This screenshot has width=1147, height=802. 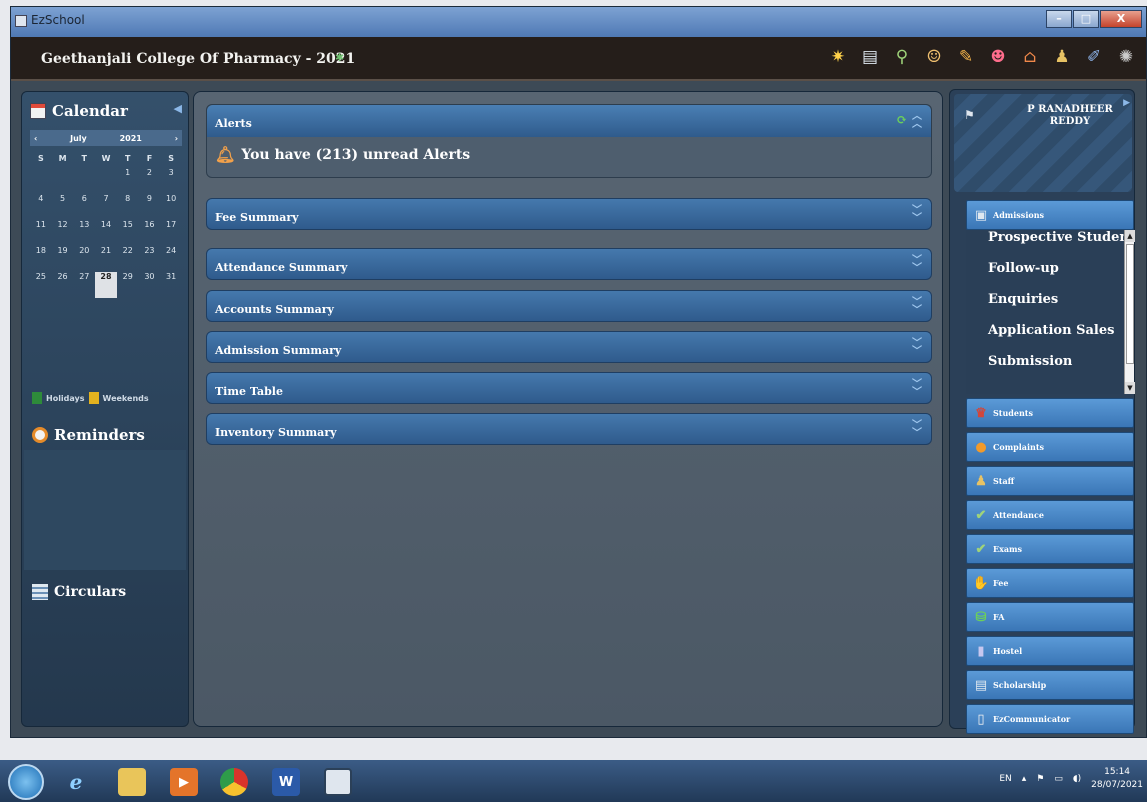 What do you see at coordinates (1050, 245) in the screenshot?
I see `submenu-item: Prospective Students` at bounding box center [1050, 245].